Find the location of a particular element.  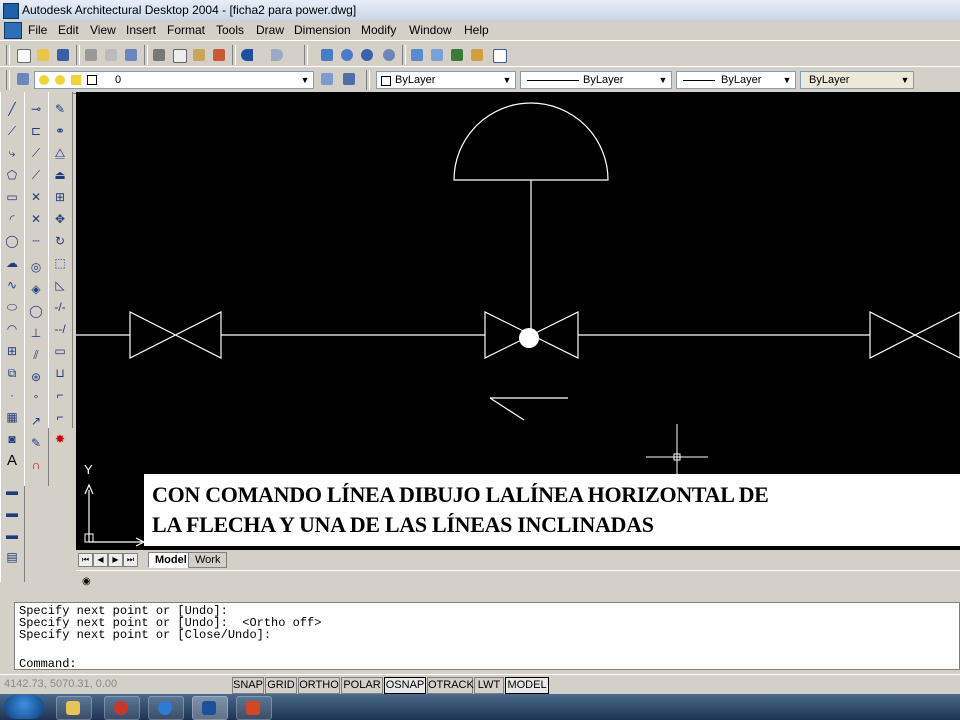

menu-tools: Tools is located at coordinates (230, 30).